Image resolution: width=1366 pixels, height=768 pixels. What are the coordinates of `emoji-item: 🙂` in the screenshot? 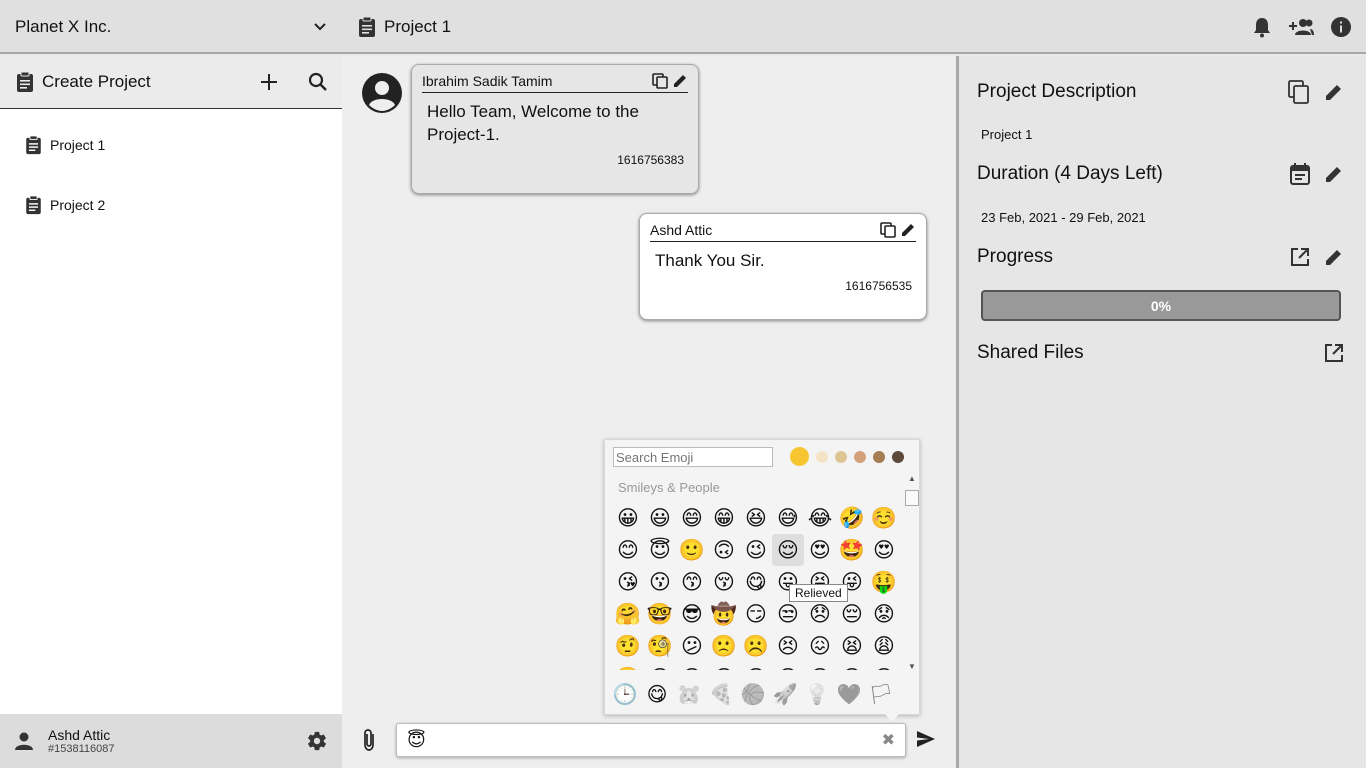 It's located at (692, 550).